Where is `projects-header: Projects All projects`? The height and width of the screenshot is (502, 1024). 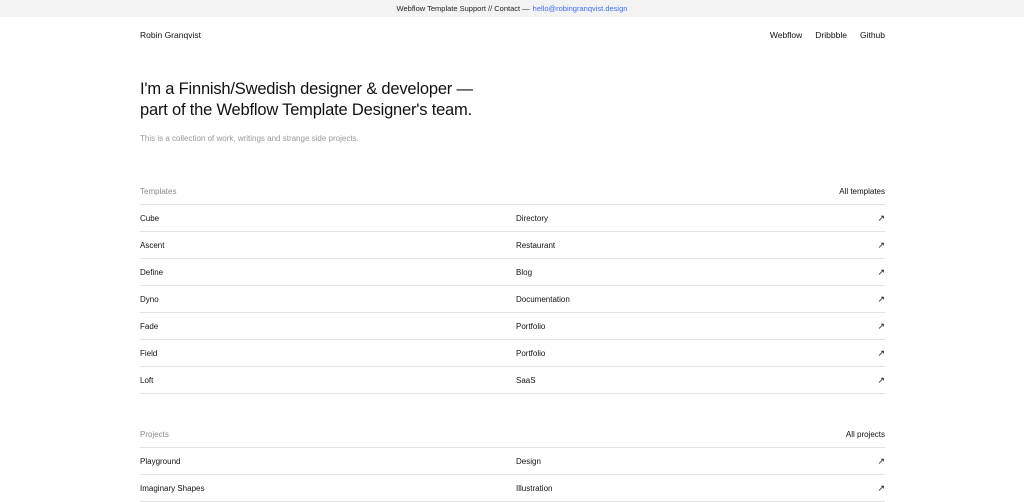
projects-header: Projects All projects is located at coordinates (512, 434).